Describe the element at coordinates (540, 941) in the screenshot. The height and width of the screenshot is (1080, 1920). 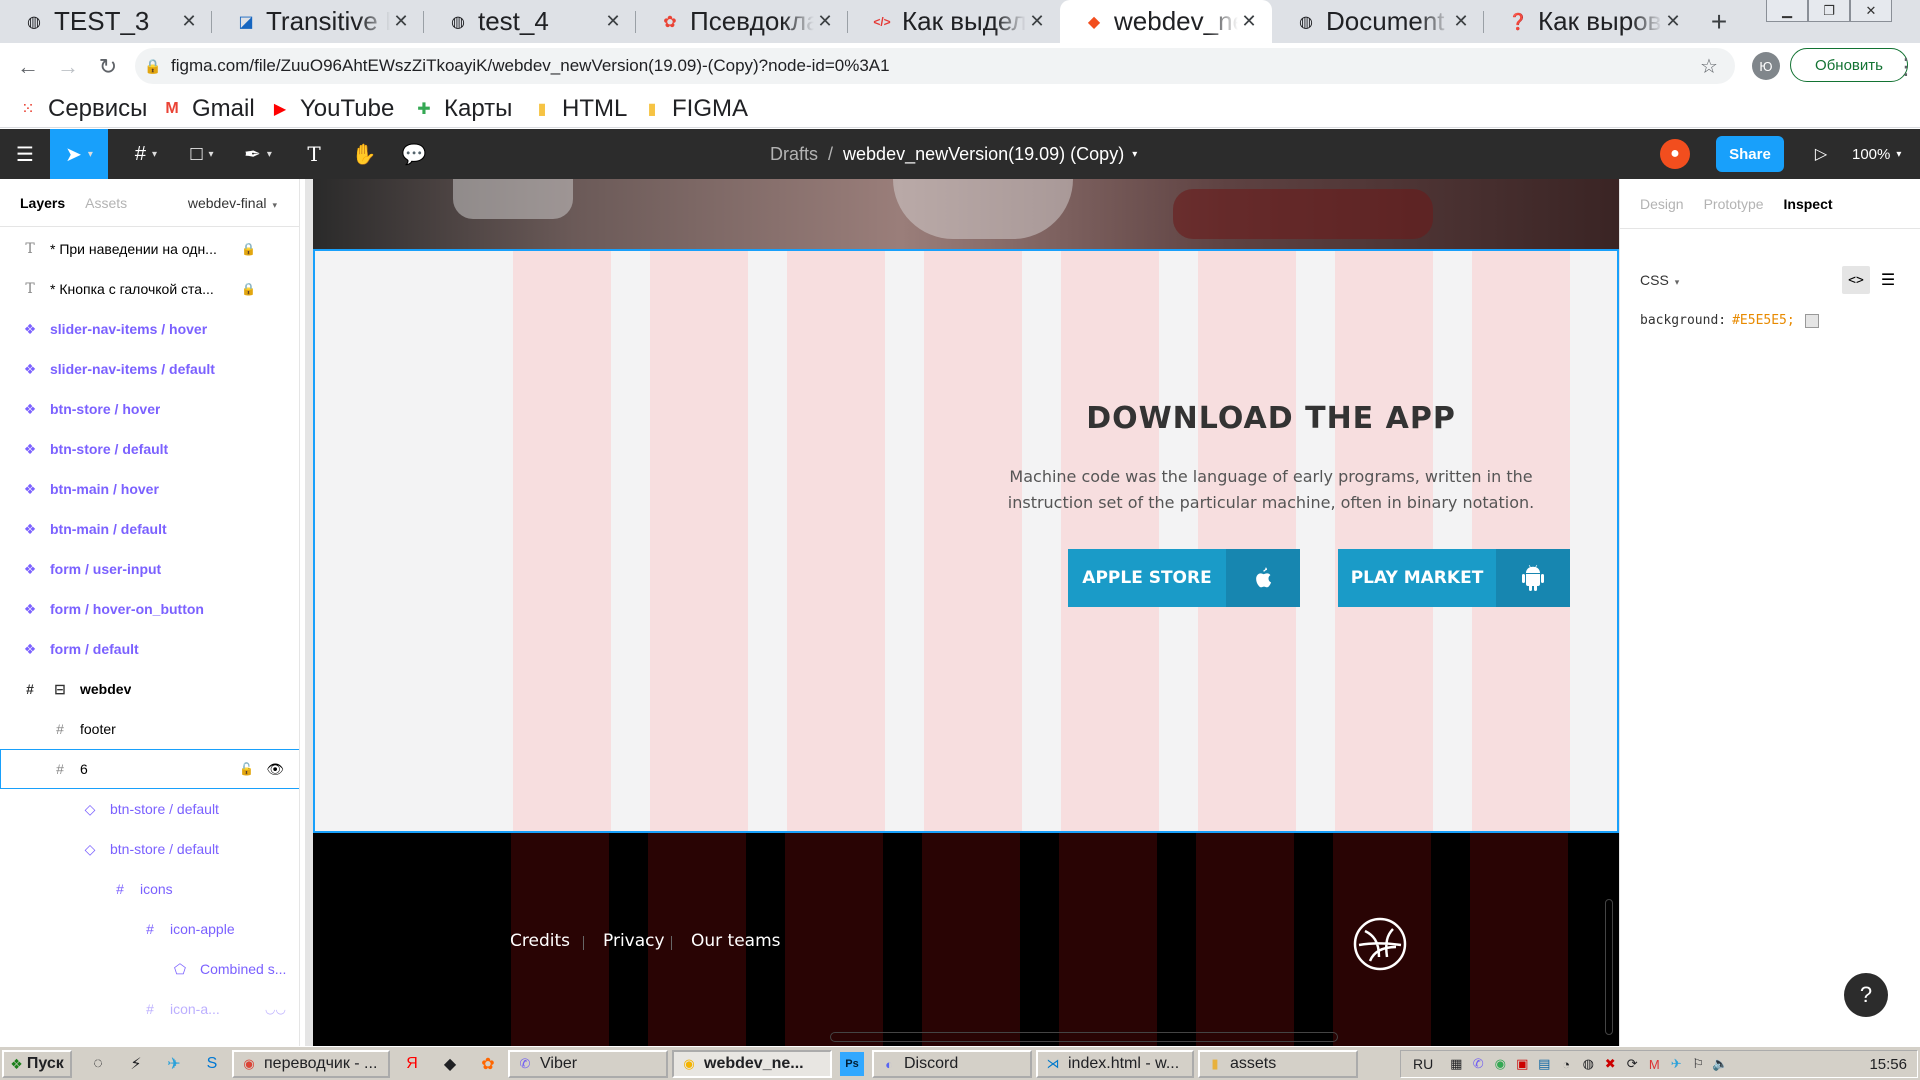
I see `footer-link-credits: Credits` at that location.